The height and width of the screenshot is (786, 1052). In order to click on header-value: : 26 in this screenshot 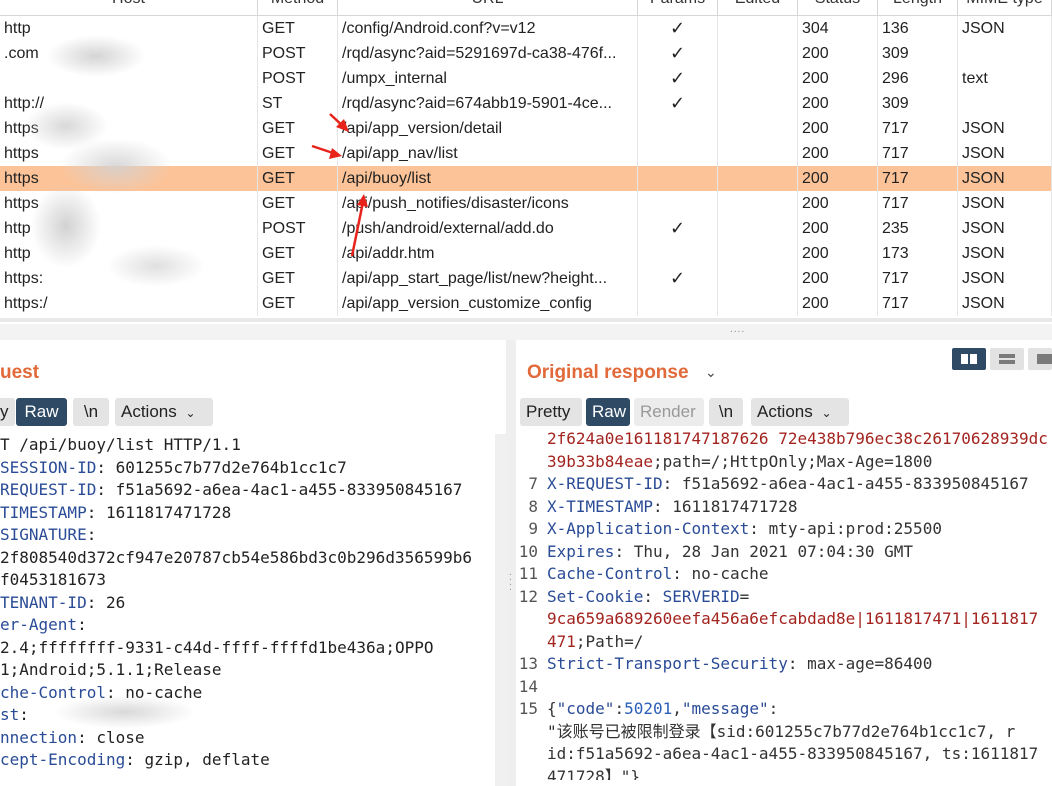, I will do `click(106, 602)`.